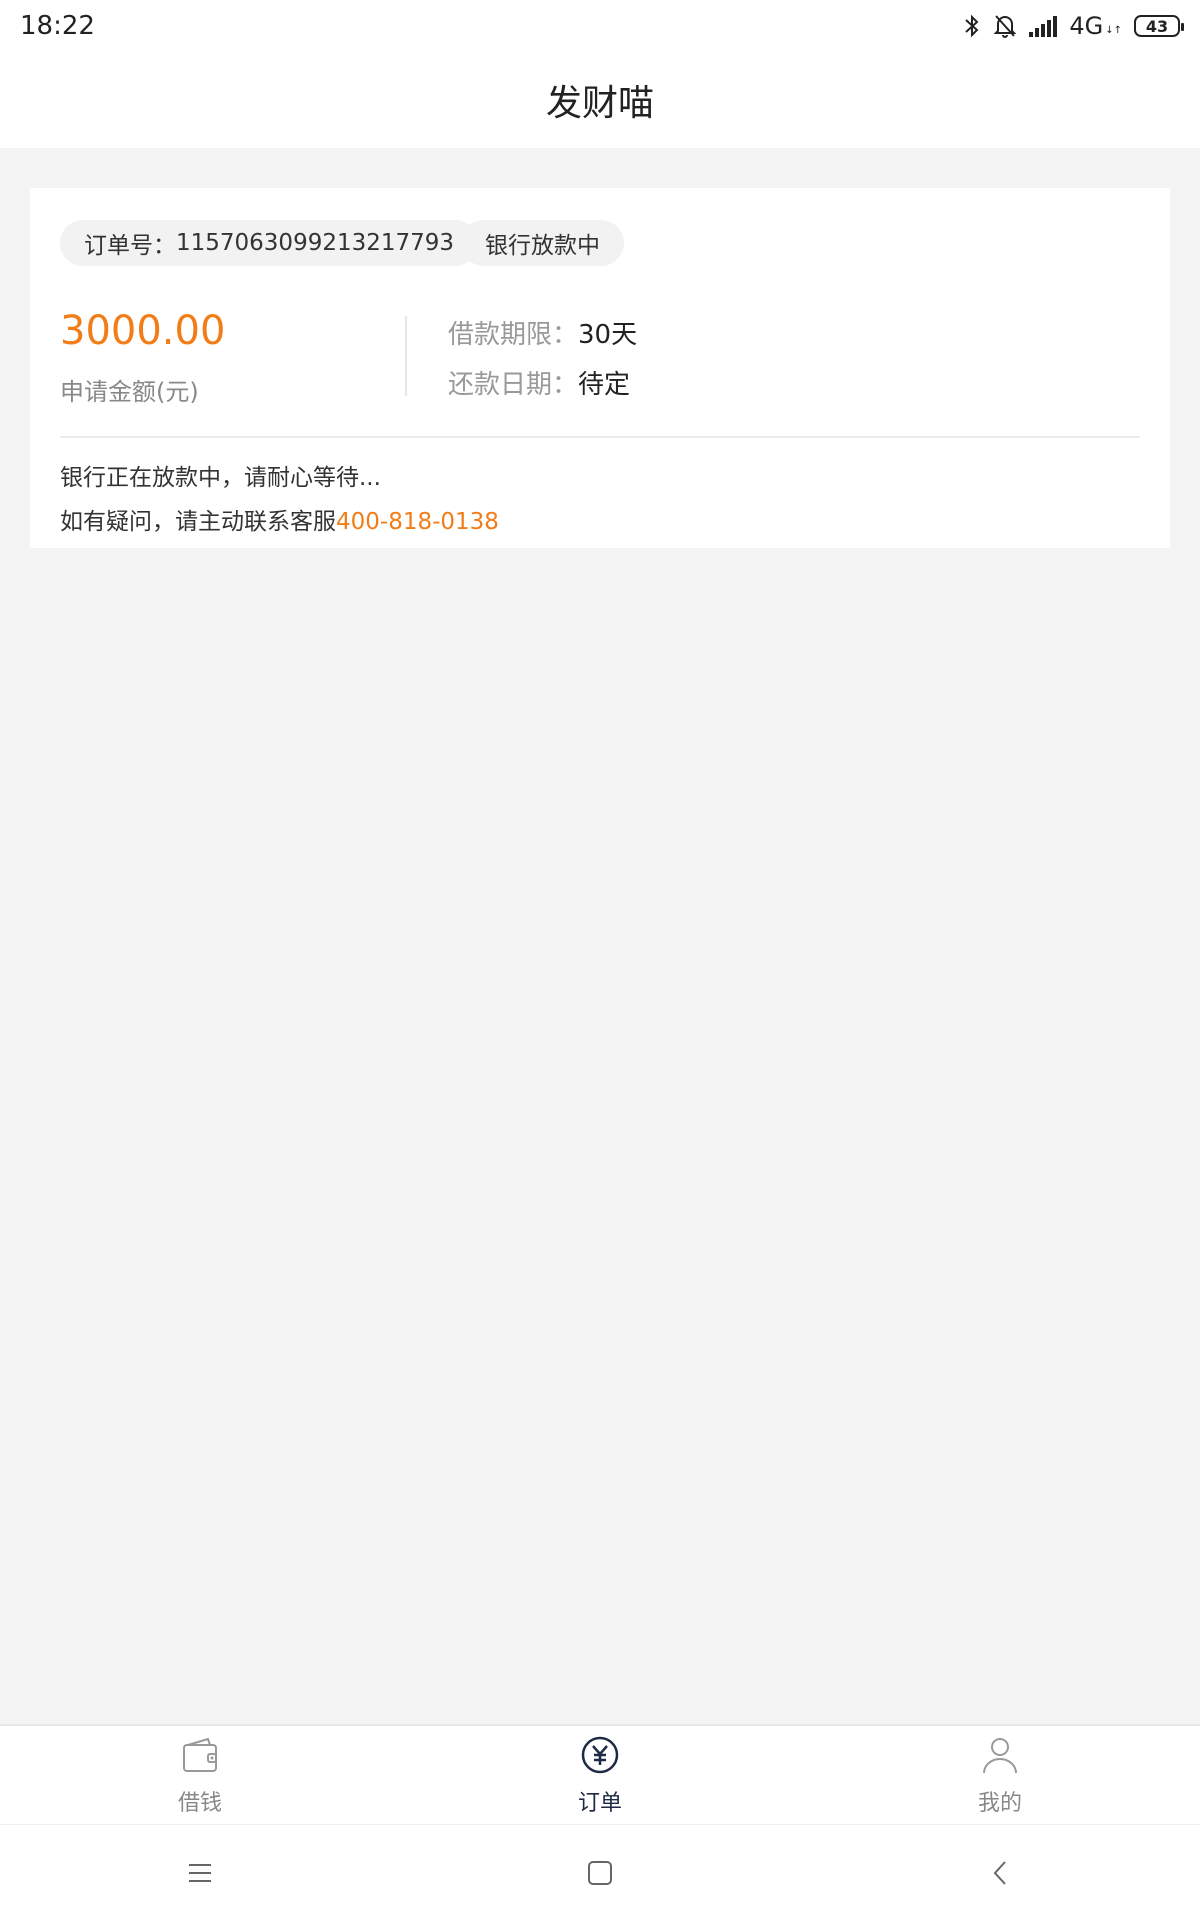 The height and width of the screenshot is (1920, 1200). I want to click on battery-icon: 43, so click(1159, 26).